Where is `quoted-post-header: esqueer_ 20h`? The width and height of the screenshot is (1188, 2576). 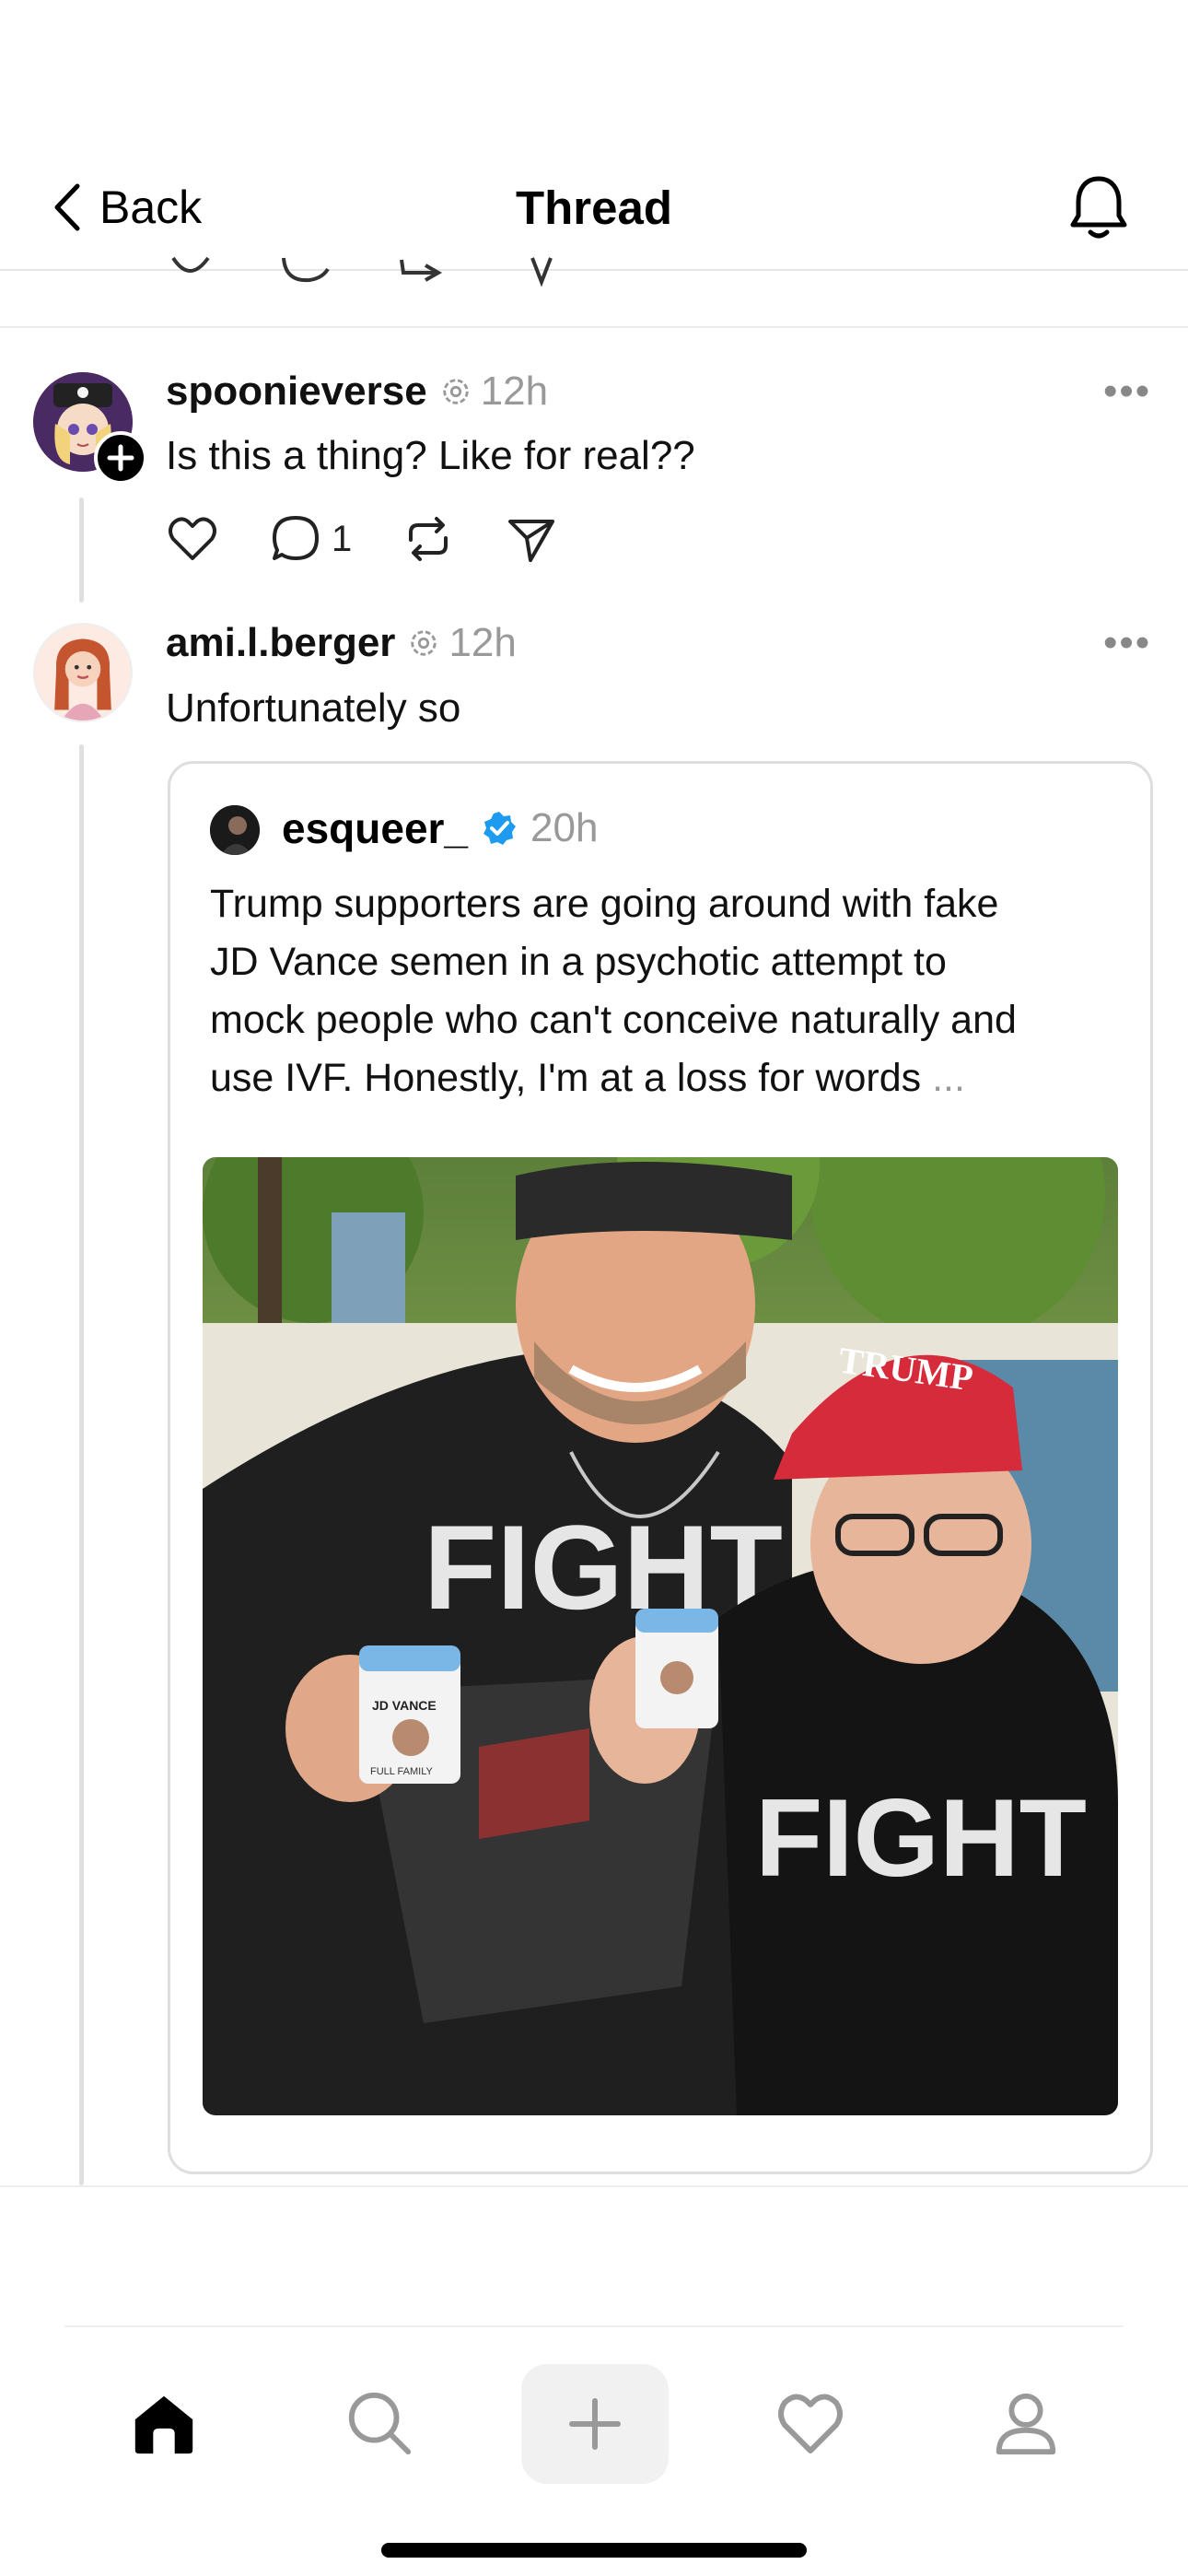 quoted-post-header: esqueer_ 20h is located at coordinates (440, 828).